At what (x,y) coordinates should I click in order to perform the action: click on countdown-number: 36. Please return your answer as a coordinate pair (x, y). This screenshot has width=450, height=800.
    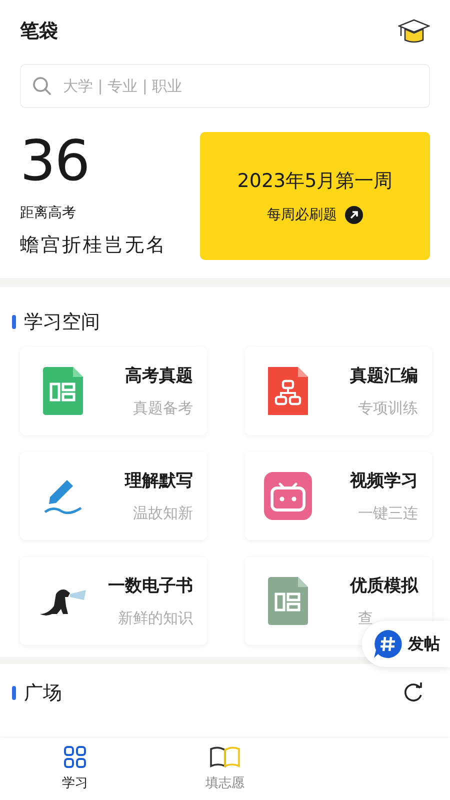
    Looking at the image, I should click on (55, 162).